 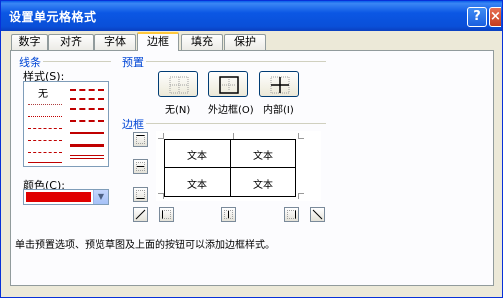 I want to click on line-style-thick, so click(x=87, y=145).